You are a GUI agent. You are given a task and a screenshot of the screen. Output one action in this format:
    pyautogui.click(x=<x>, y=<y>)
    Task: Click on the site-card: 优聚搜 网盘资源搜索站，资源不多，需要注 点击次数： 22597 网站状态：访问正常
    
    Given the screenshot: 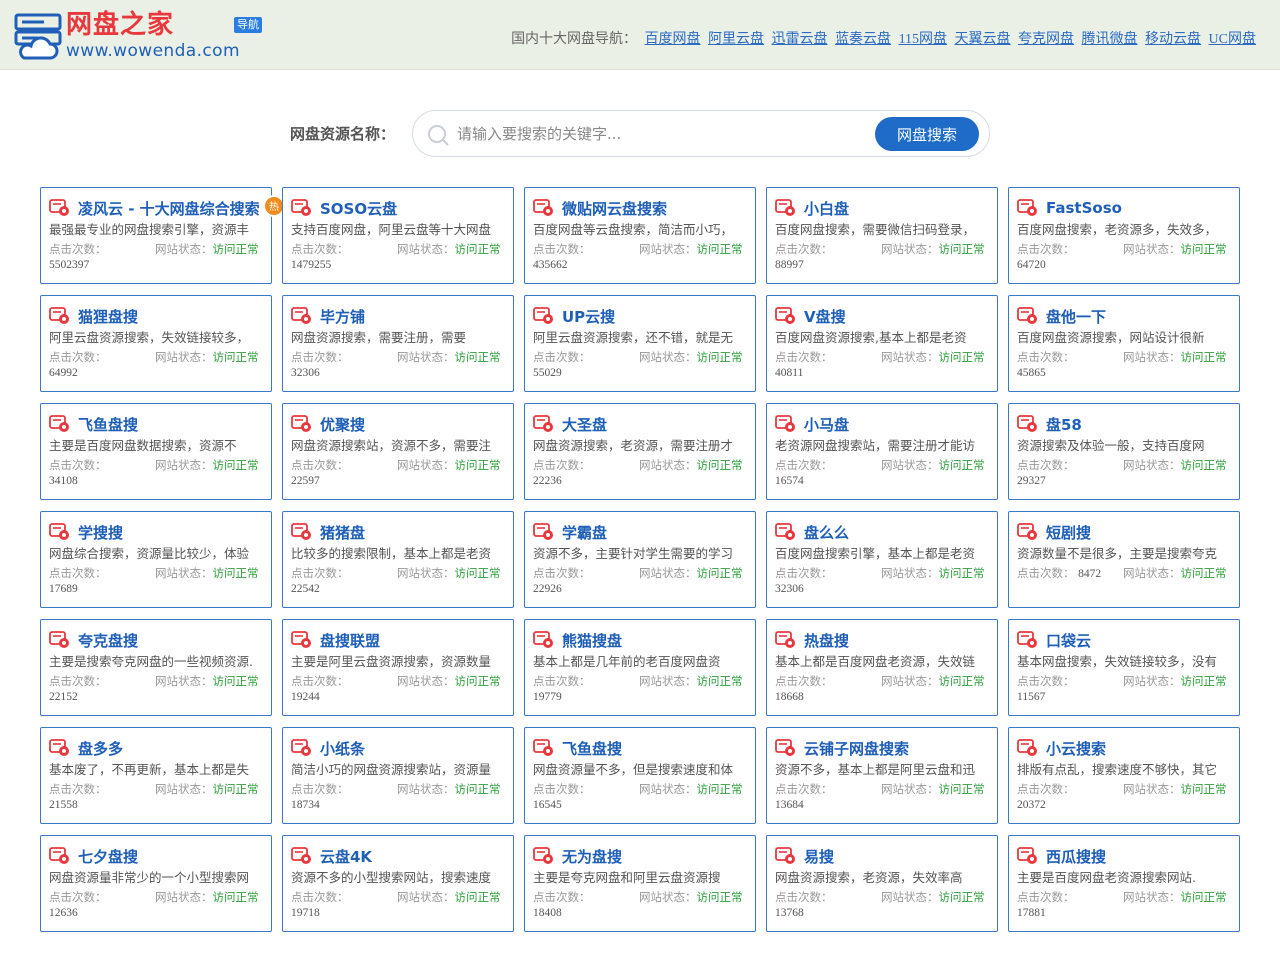 What is the action you would take?
    pyautogui.click(x=398, y=451)
    